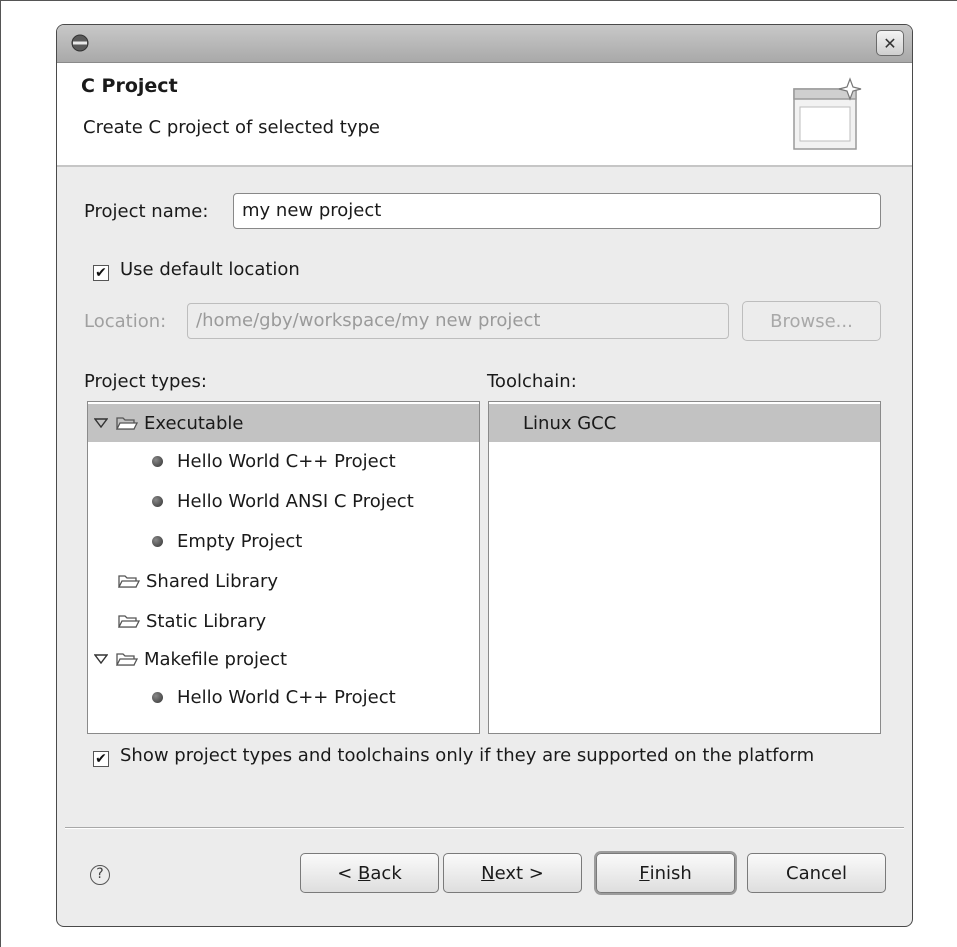 This screenshot has width=957, height=947. I want to click on tree-item-label: Shared Library, so click(212, 581).